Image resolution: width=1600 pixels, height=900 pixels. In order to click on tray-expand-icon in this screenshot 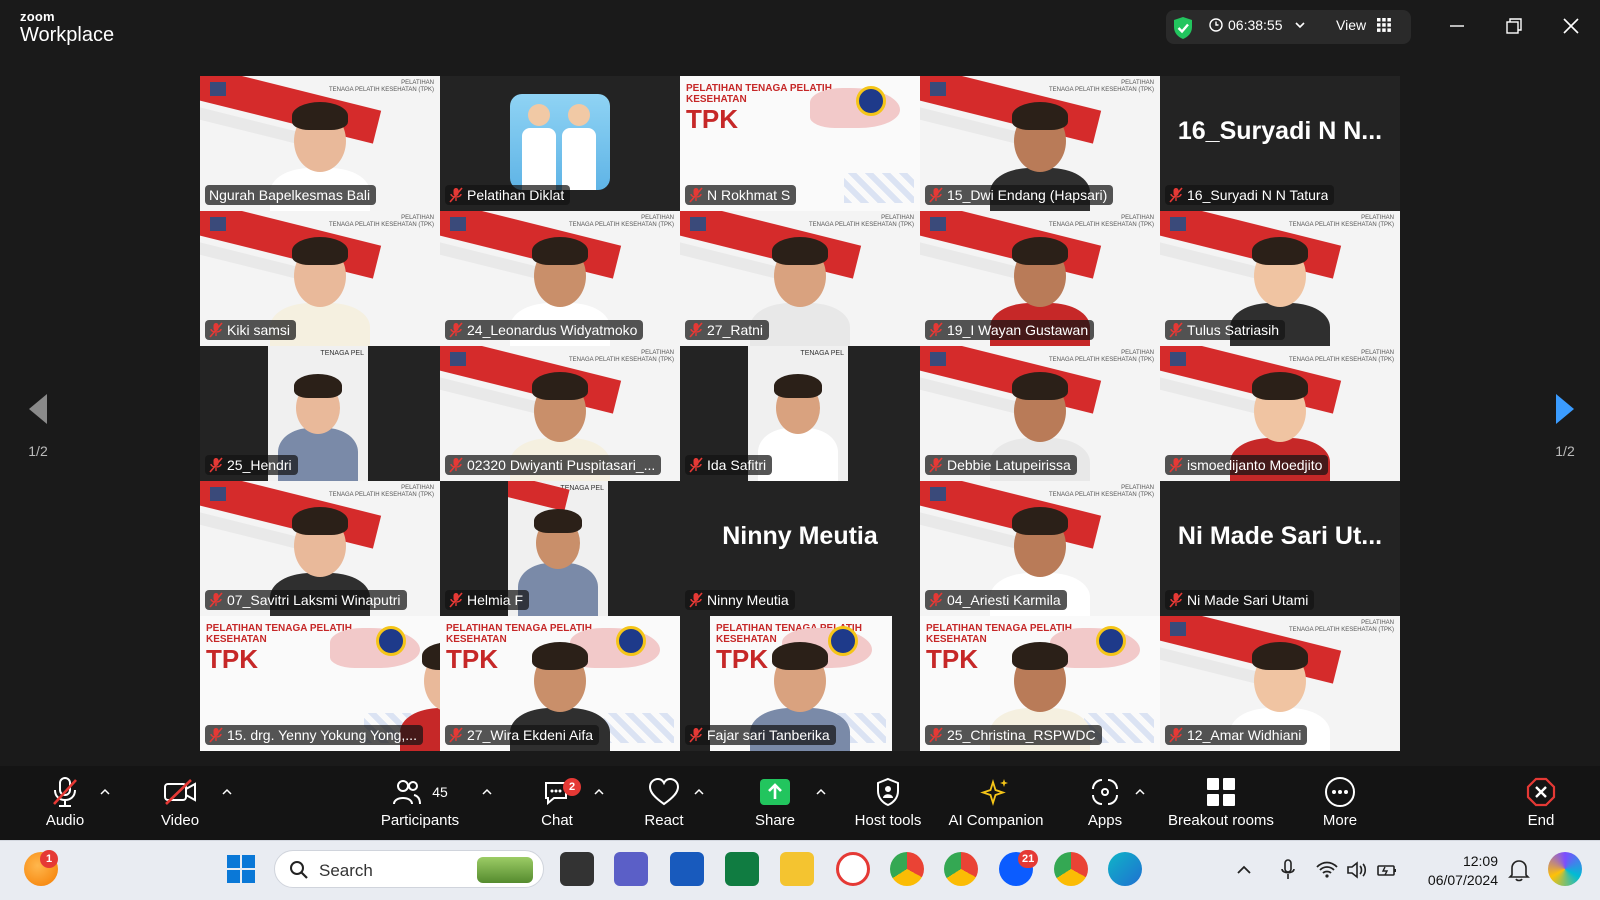, I will do `click(1244, 870)`.